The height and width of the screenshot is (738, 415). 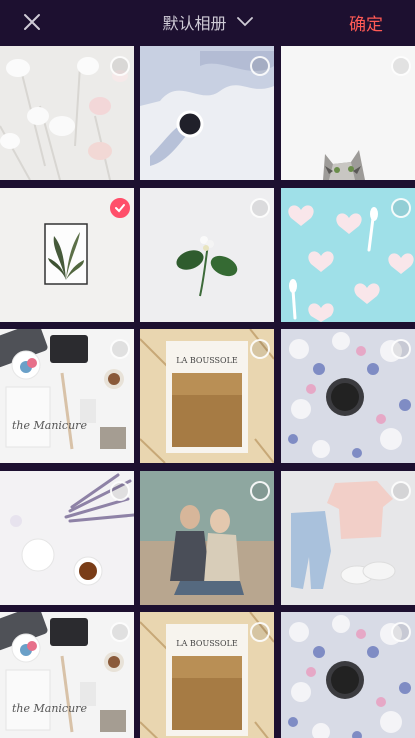 What do you see at coordinates (366, 22) in the screenshot?
I see `confirm-button: 确定` at bounding box center [366, 22].